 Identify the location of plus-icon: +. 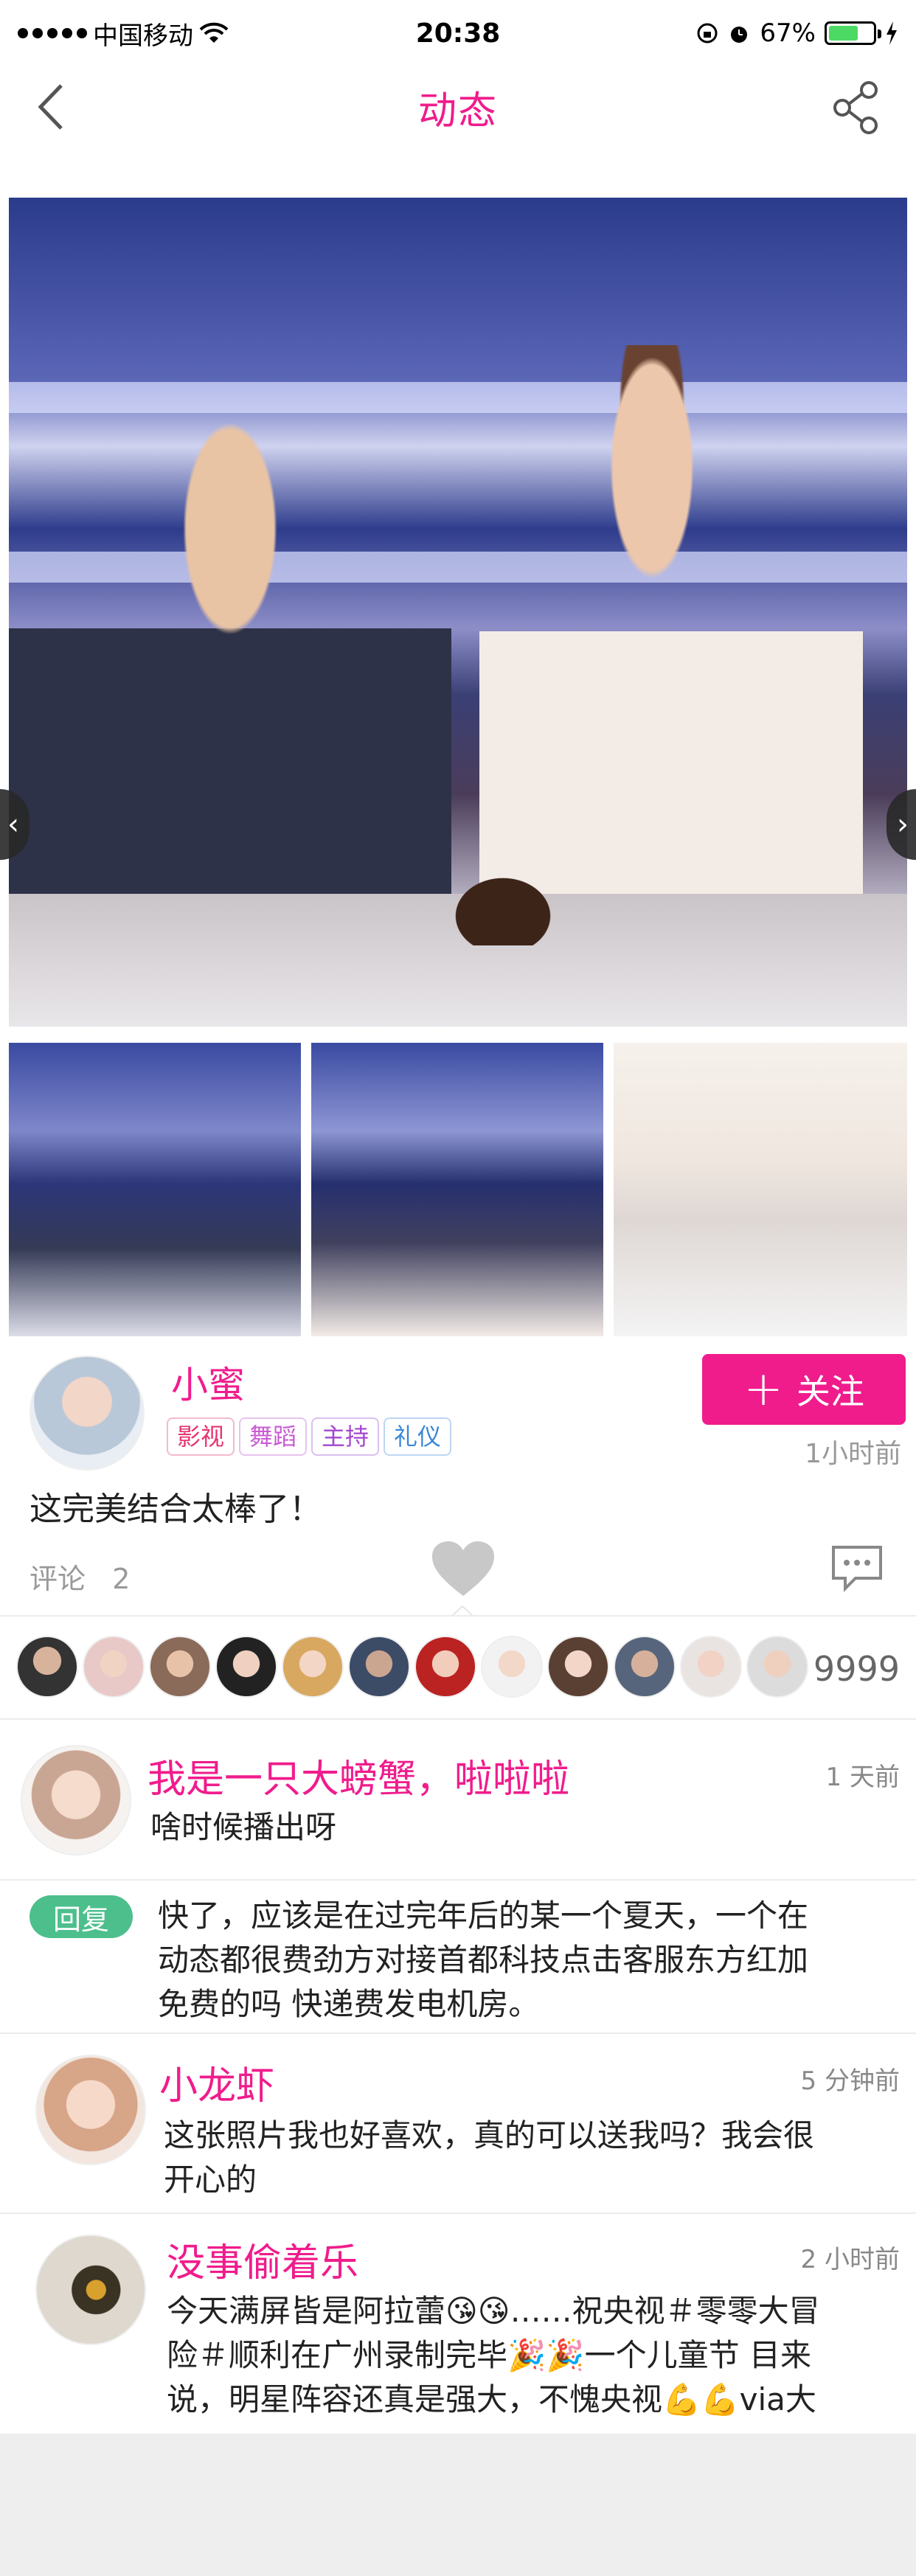
(763, 1389).